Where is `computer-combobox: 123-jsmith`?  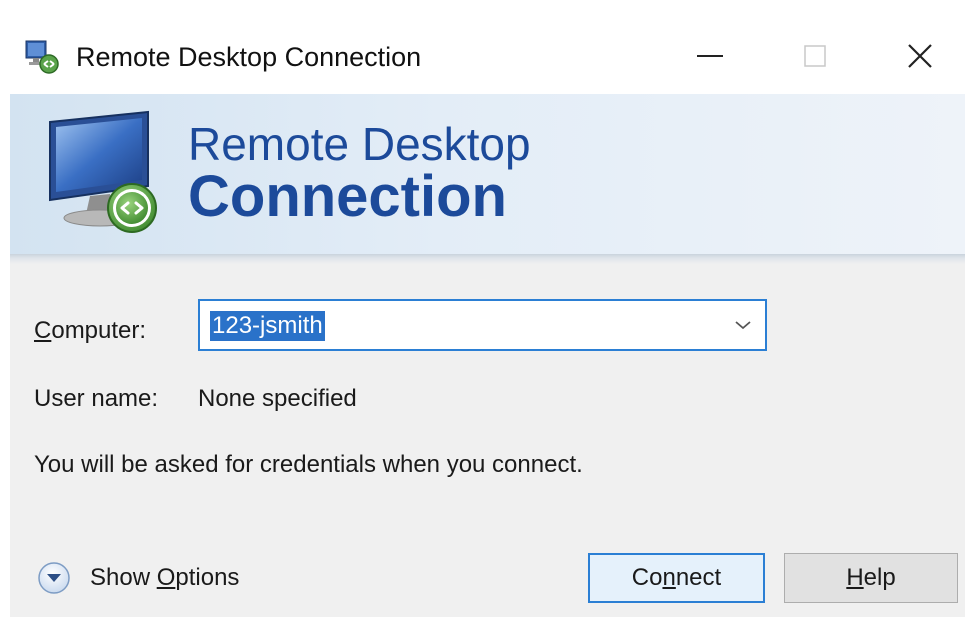
computer-combobox: 123-jsmith is located at coordinates (482, 325).